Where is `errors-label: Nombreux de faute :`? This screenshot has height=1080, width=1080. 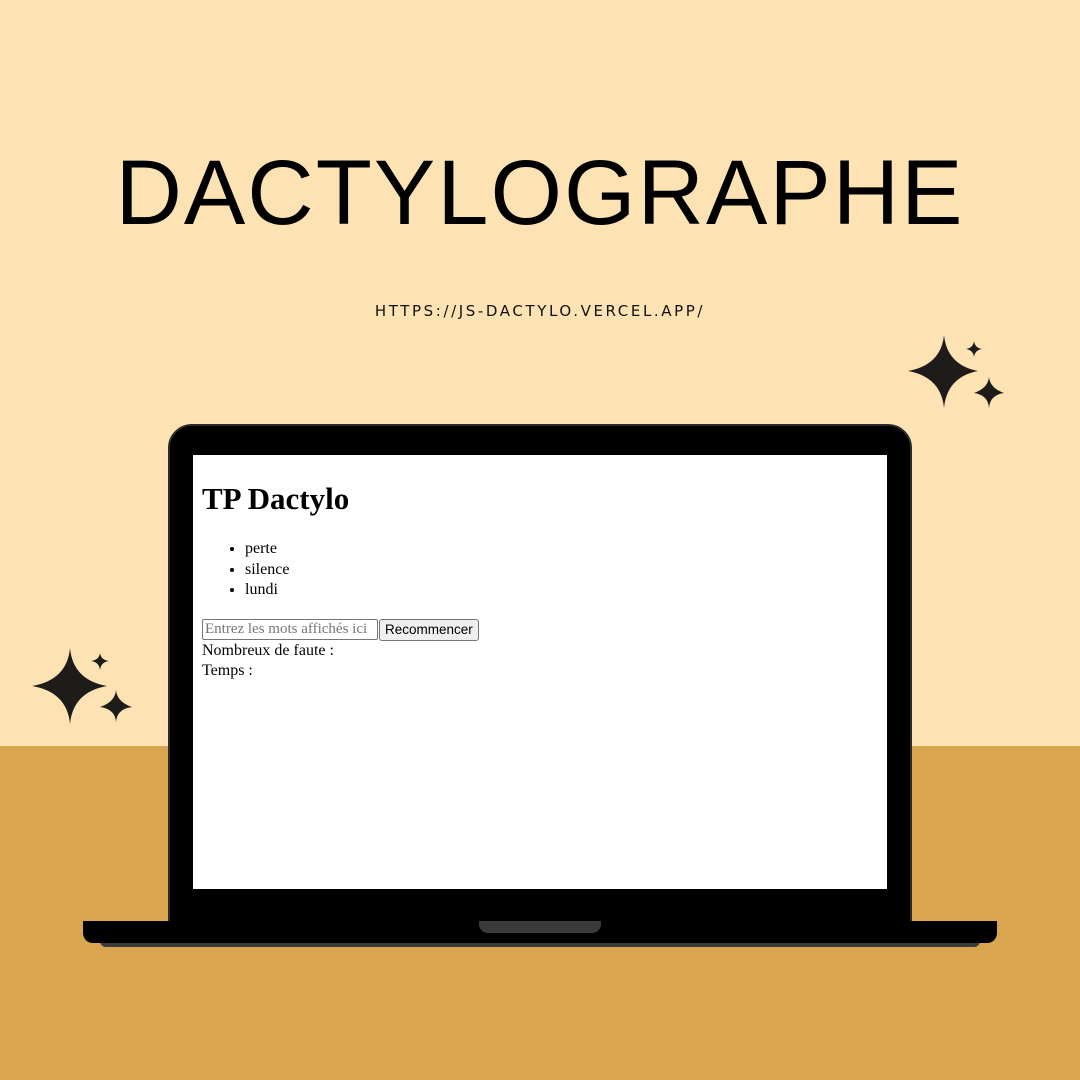 errors-label: Nombreux de faute : is located at coordinates (268, 650).